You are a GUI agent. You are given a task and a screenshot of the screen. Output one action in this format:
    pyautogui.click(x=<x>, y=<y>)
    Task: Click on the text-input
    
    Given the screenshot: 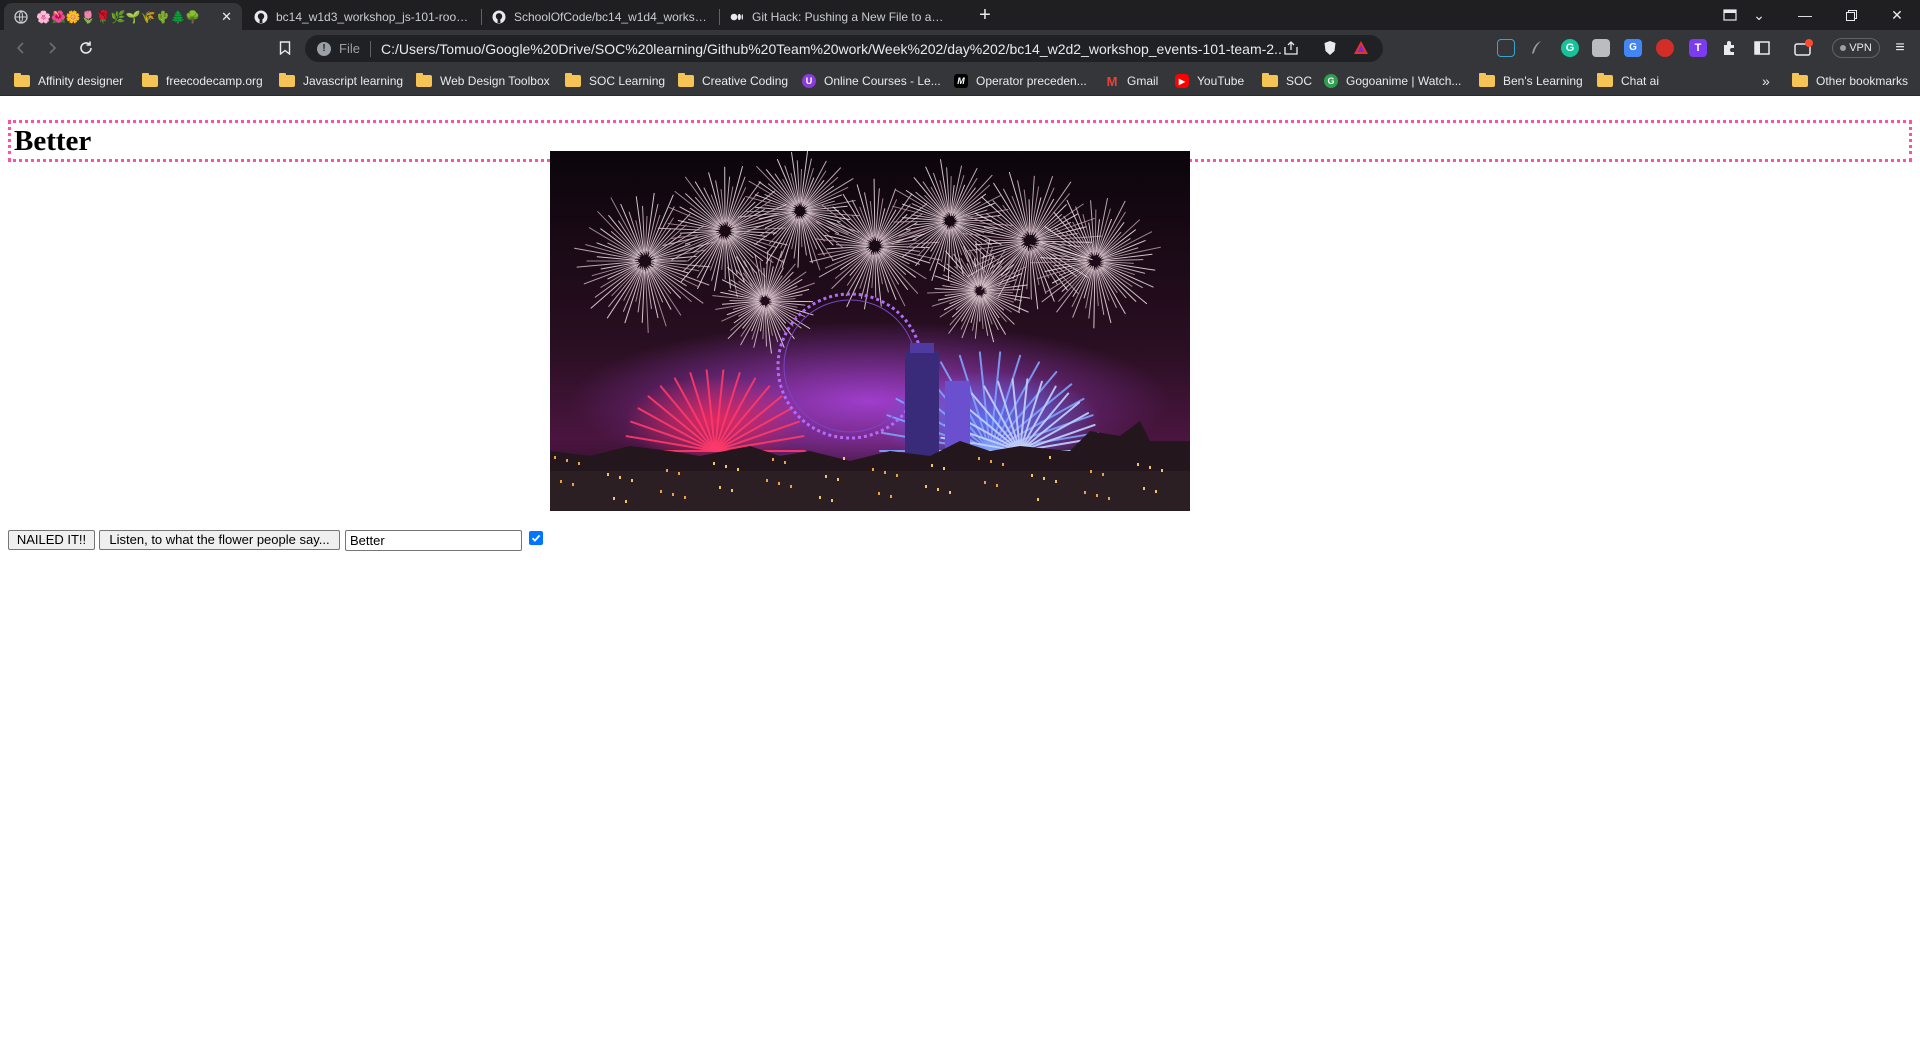 What is the action you would take?
    pyautogui.click(x=433, y=540)
    